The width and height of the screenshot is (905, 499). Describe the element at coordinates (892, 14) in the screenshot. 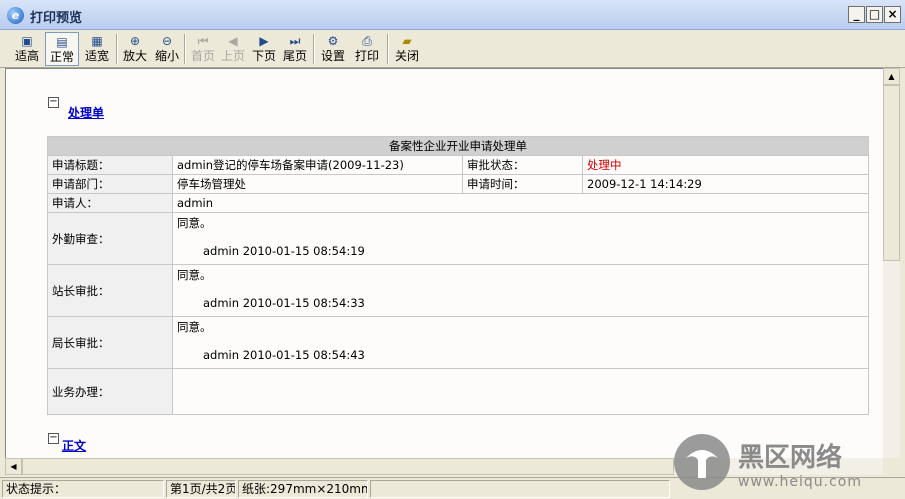

I see `close-button: ×` at that location.